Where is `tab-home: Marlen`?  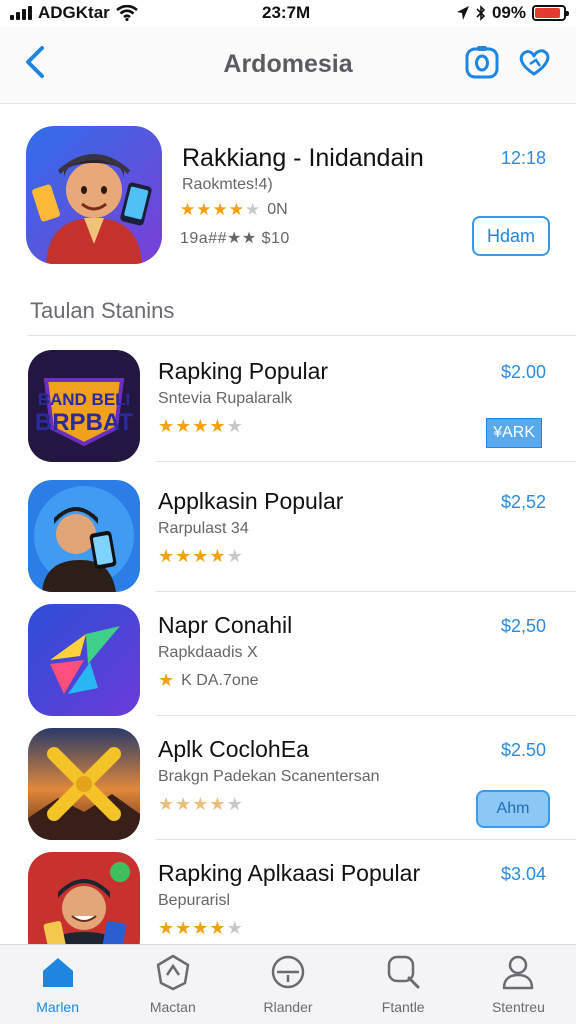
tab-home: Marlen is located at coordinates (57, 984).